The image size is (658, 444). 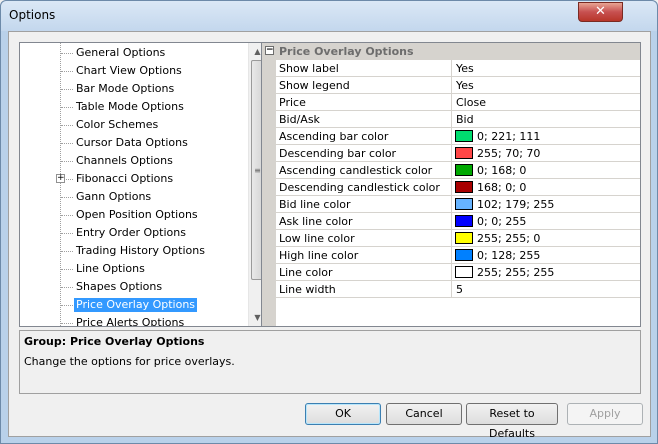 I want to click on property-name: Bid line color, so click(x=315, y=204).